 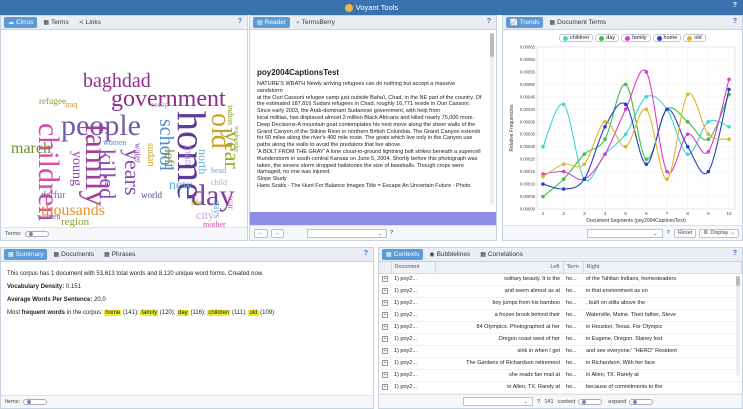 What do you see at coordinates (738, 326) in the screenshot?
I see `contexts-scrollbar` at bounding box center [738, 326].